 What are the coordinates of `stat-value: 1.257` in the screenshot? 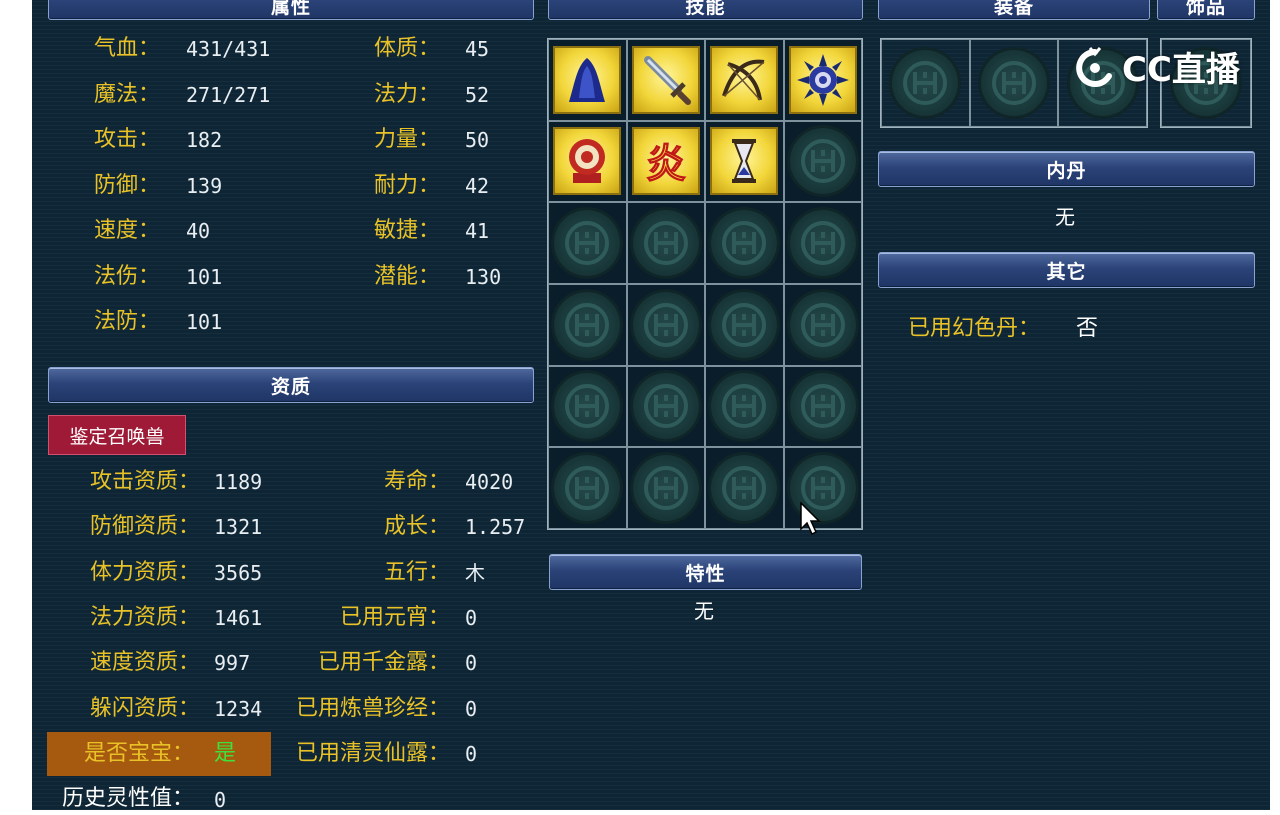 It's located at (495, 527).